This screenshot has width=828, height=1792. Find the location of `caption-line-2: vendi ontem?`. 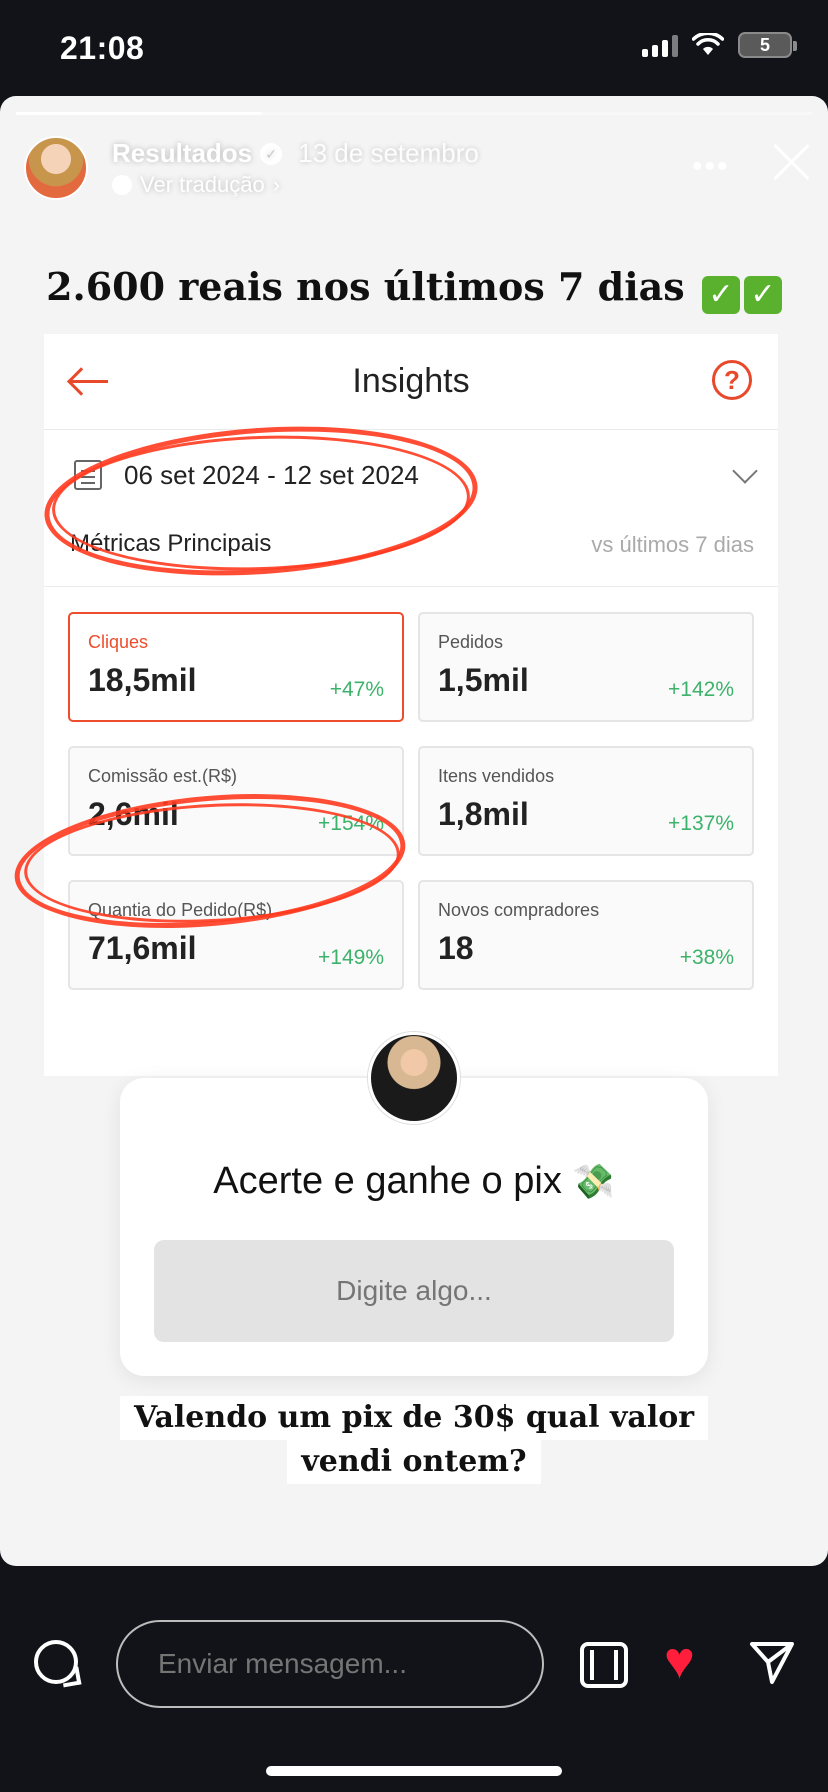

caption-line-2: vendi ontem? is located at coordinates (414, 1462).